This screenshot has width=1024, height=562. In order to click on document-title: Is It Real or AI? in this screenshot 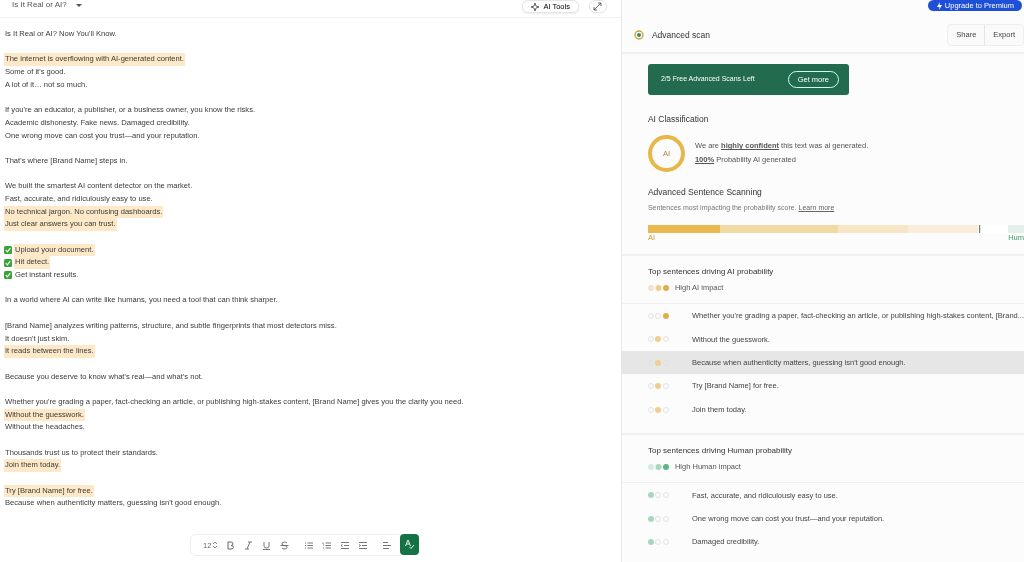, I will do `click(39, 5)`.